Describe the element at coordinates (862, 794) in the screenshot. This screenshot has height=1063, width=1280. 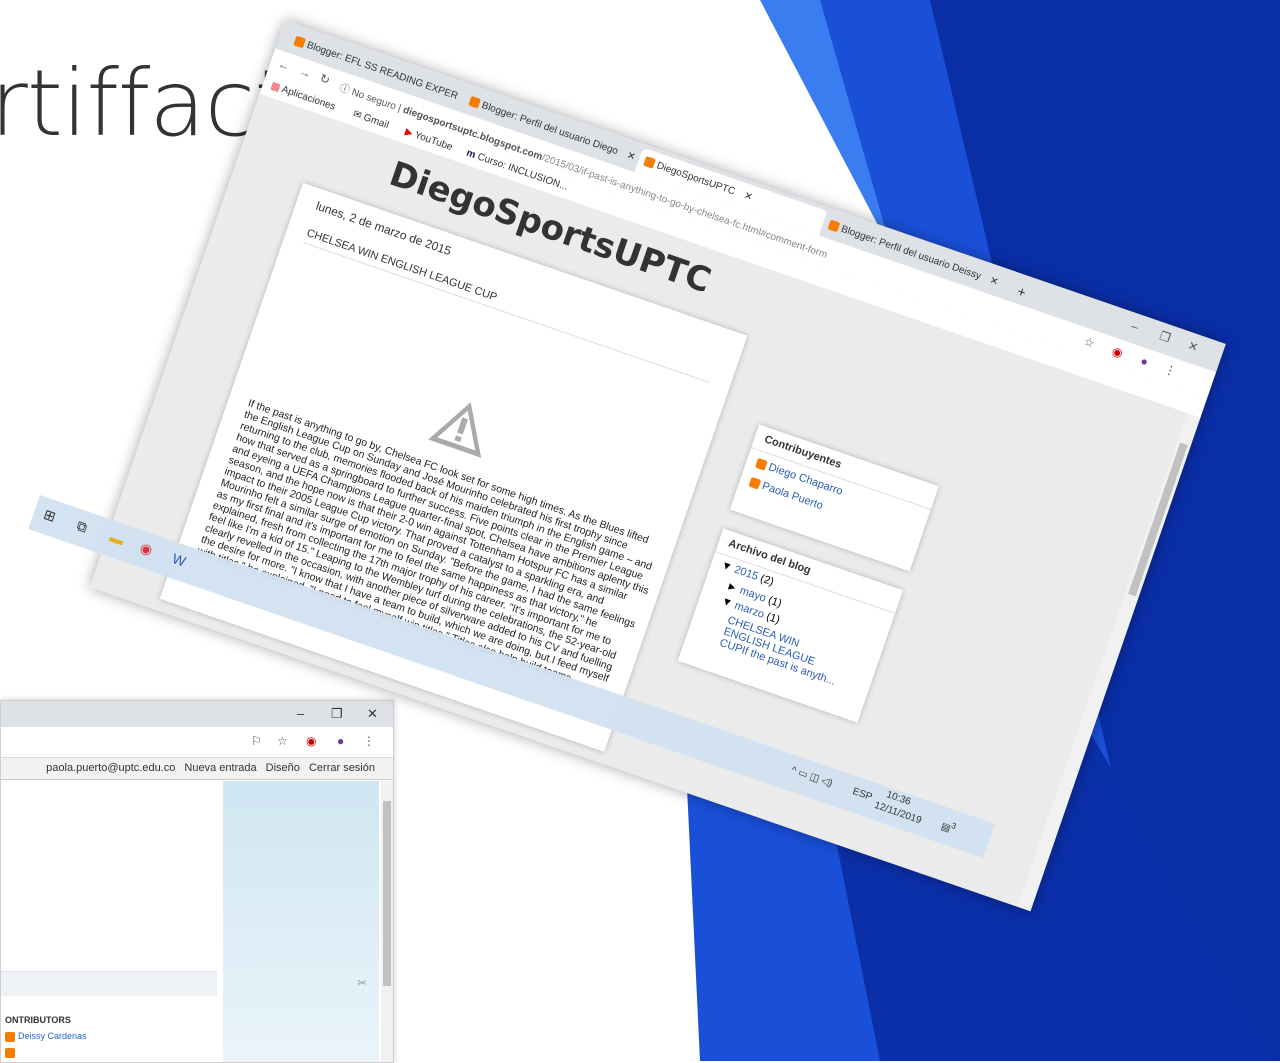
I see `language-indicator: ESP` at that location.